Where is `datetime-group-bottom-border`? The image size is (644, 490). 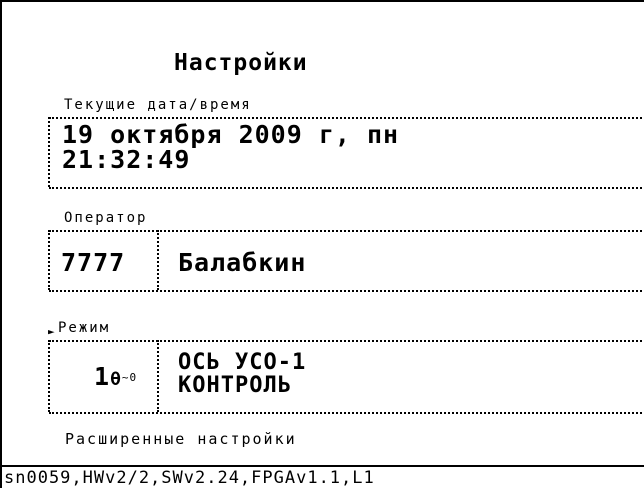
datetime-group-bottom-border is located at coordinates (346, 188).